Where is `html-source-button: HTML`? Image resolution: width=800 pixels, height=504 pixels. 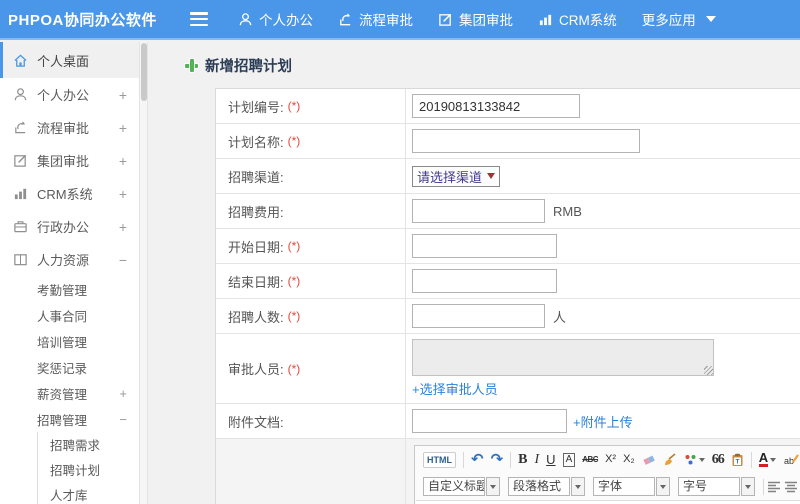
html-source-button: HTML is located at coordinates (439, 459).